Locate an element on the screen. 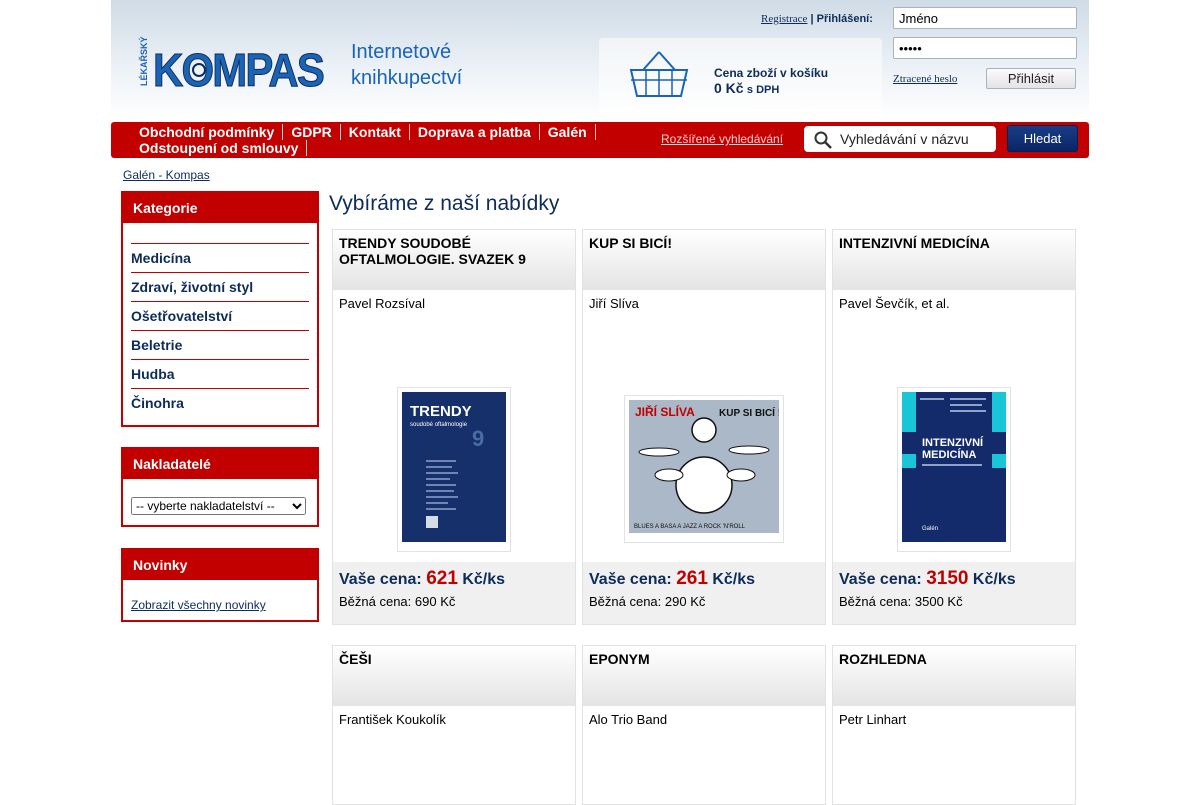 This screenshot has width=1200, height=805. product-image-area: INTENZIVNÍ MEDICÍNA Galén is located at coordinates (954, 469).